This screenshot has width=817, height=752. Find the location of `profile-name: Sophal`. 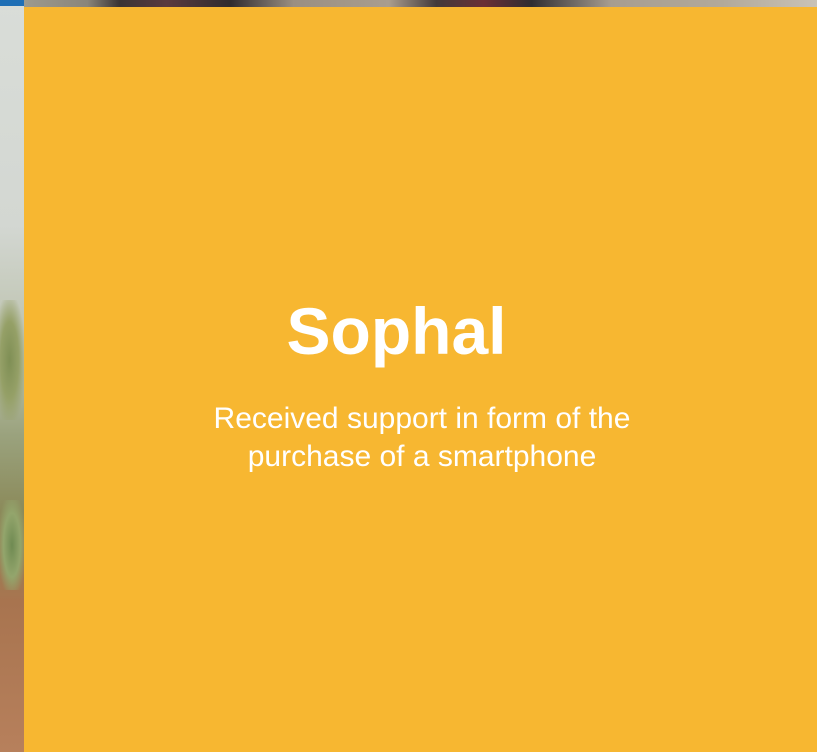

profile-name: Sophal is located at coordinates (396, 331).